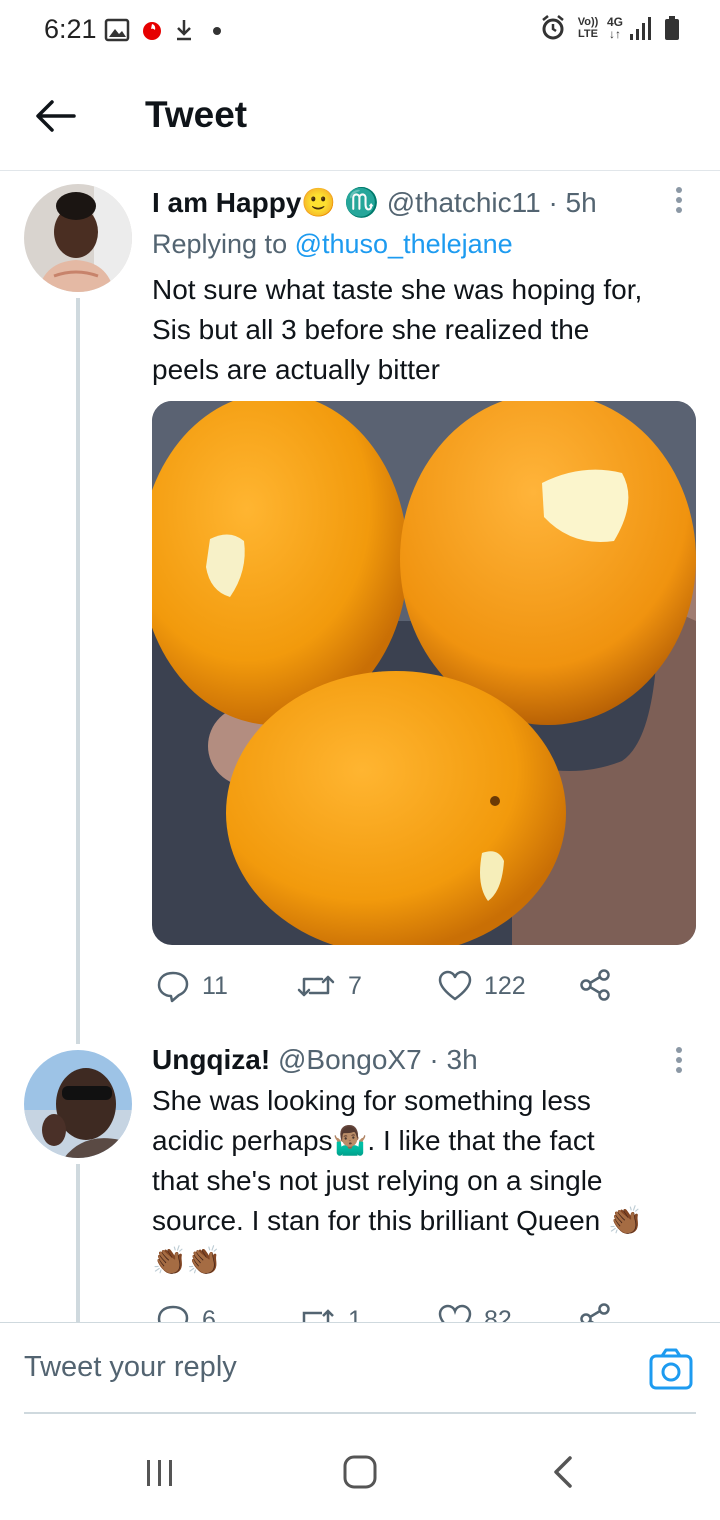 This screenshot has width=720, height=1520. I want to click on top-app-bar: Tweet, so click(360, 117).